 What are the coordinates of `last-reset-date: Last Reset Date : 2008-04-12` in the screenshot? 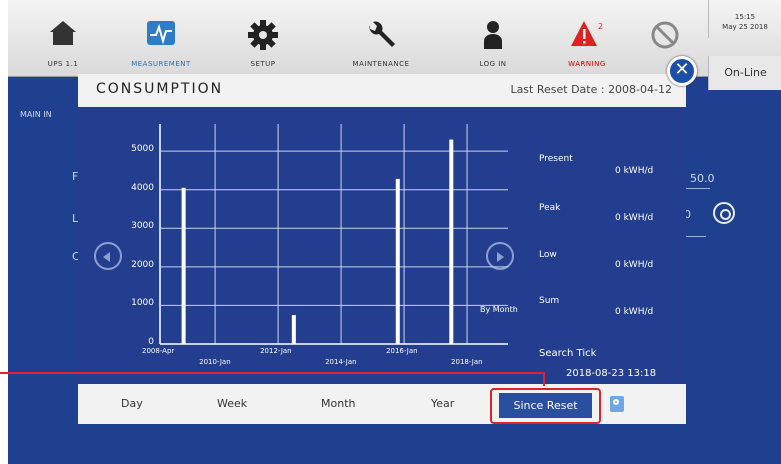 It's located at (591, 89).